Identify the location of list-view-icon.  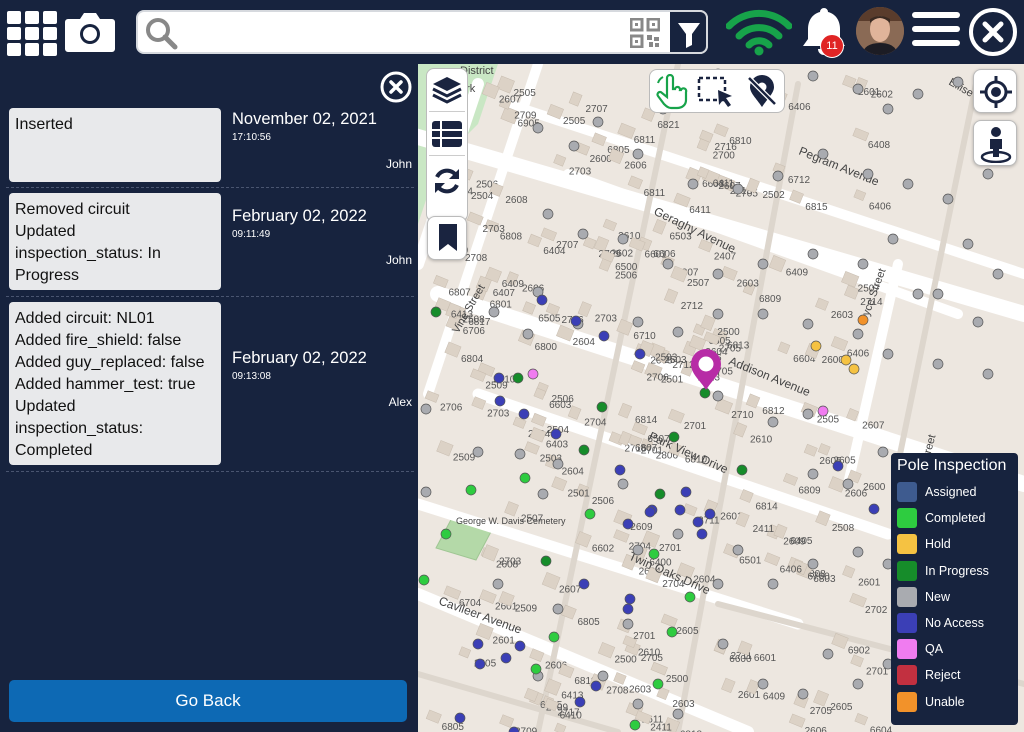
(447, 134).